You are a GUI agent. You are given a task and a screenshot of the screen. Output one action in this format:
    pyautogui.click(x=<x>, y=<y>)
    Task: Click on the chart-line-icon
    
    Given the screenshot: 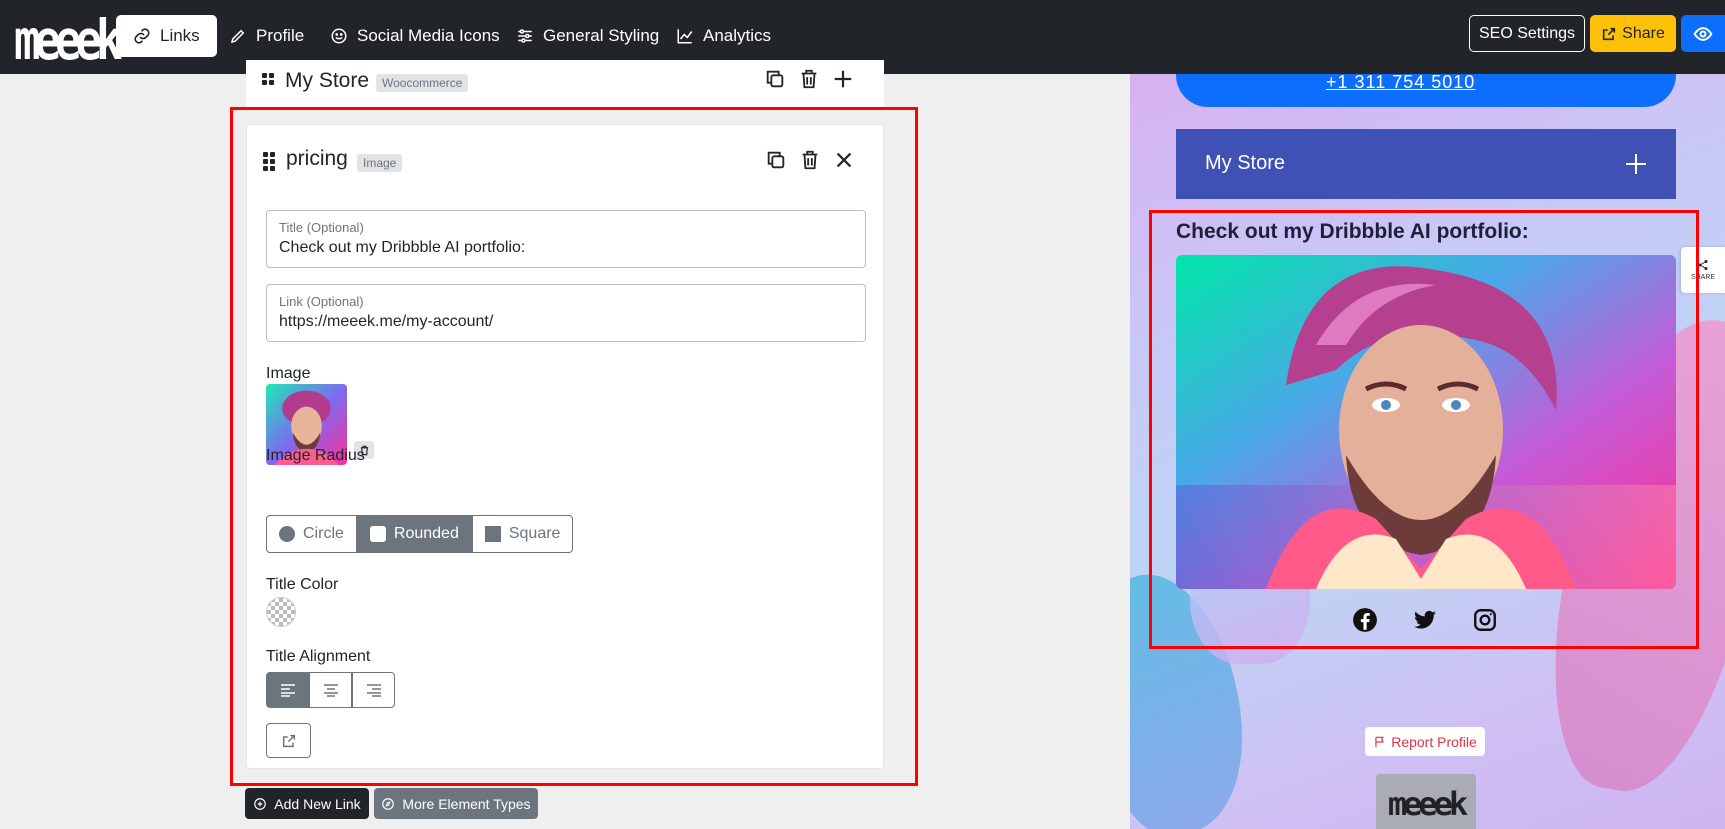 What is the action you would take?
    pyautogui.click(x=685, y=36)
    